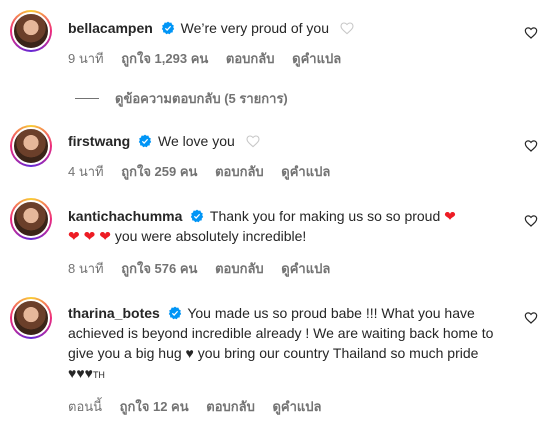  What do you see at coordinates (86, 268) in the screenshot?
I see `comment-time: 8 นาที` at bounding box center [86, 268].